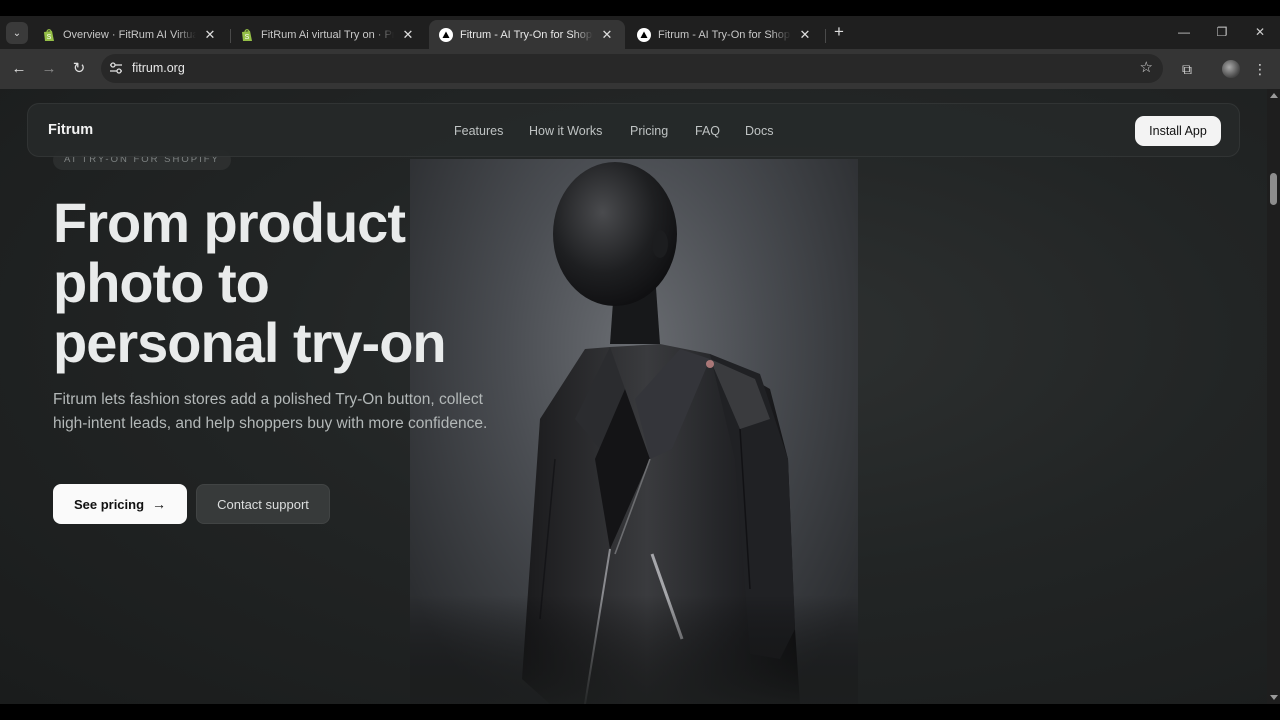  Describe the element at coordinates (116, 68) in the screenshot. I see `site-settings-icon` at that location.